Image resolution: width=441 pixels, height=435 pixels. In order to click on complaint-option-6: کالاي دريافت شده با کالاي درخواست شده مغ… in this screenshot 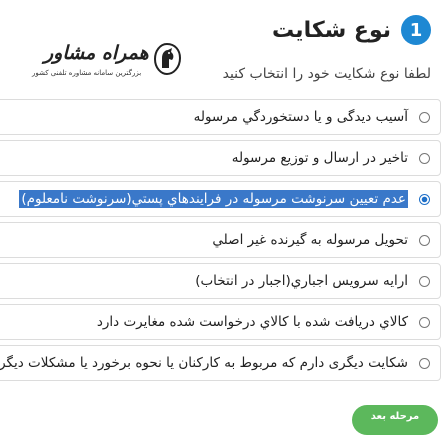, I will do `click(220, 322)`.